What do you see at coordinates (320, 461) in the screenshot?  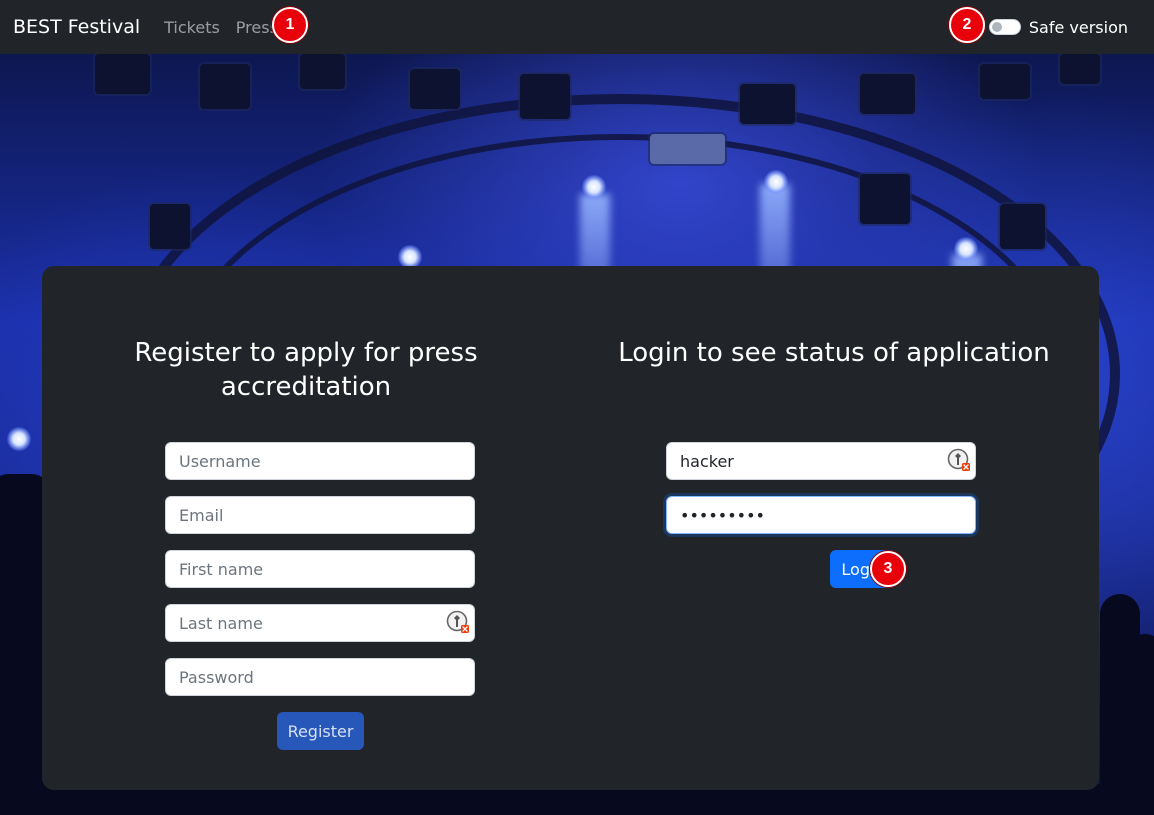 I see `register-username-input` at bounding box center [320, 461].